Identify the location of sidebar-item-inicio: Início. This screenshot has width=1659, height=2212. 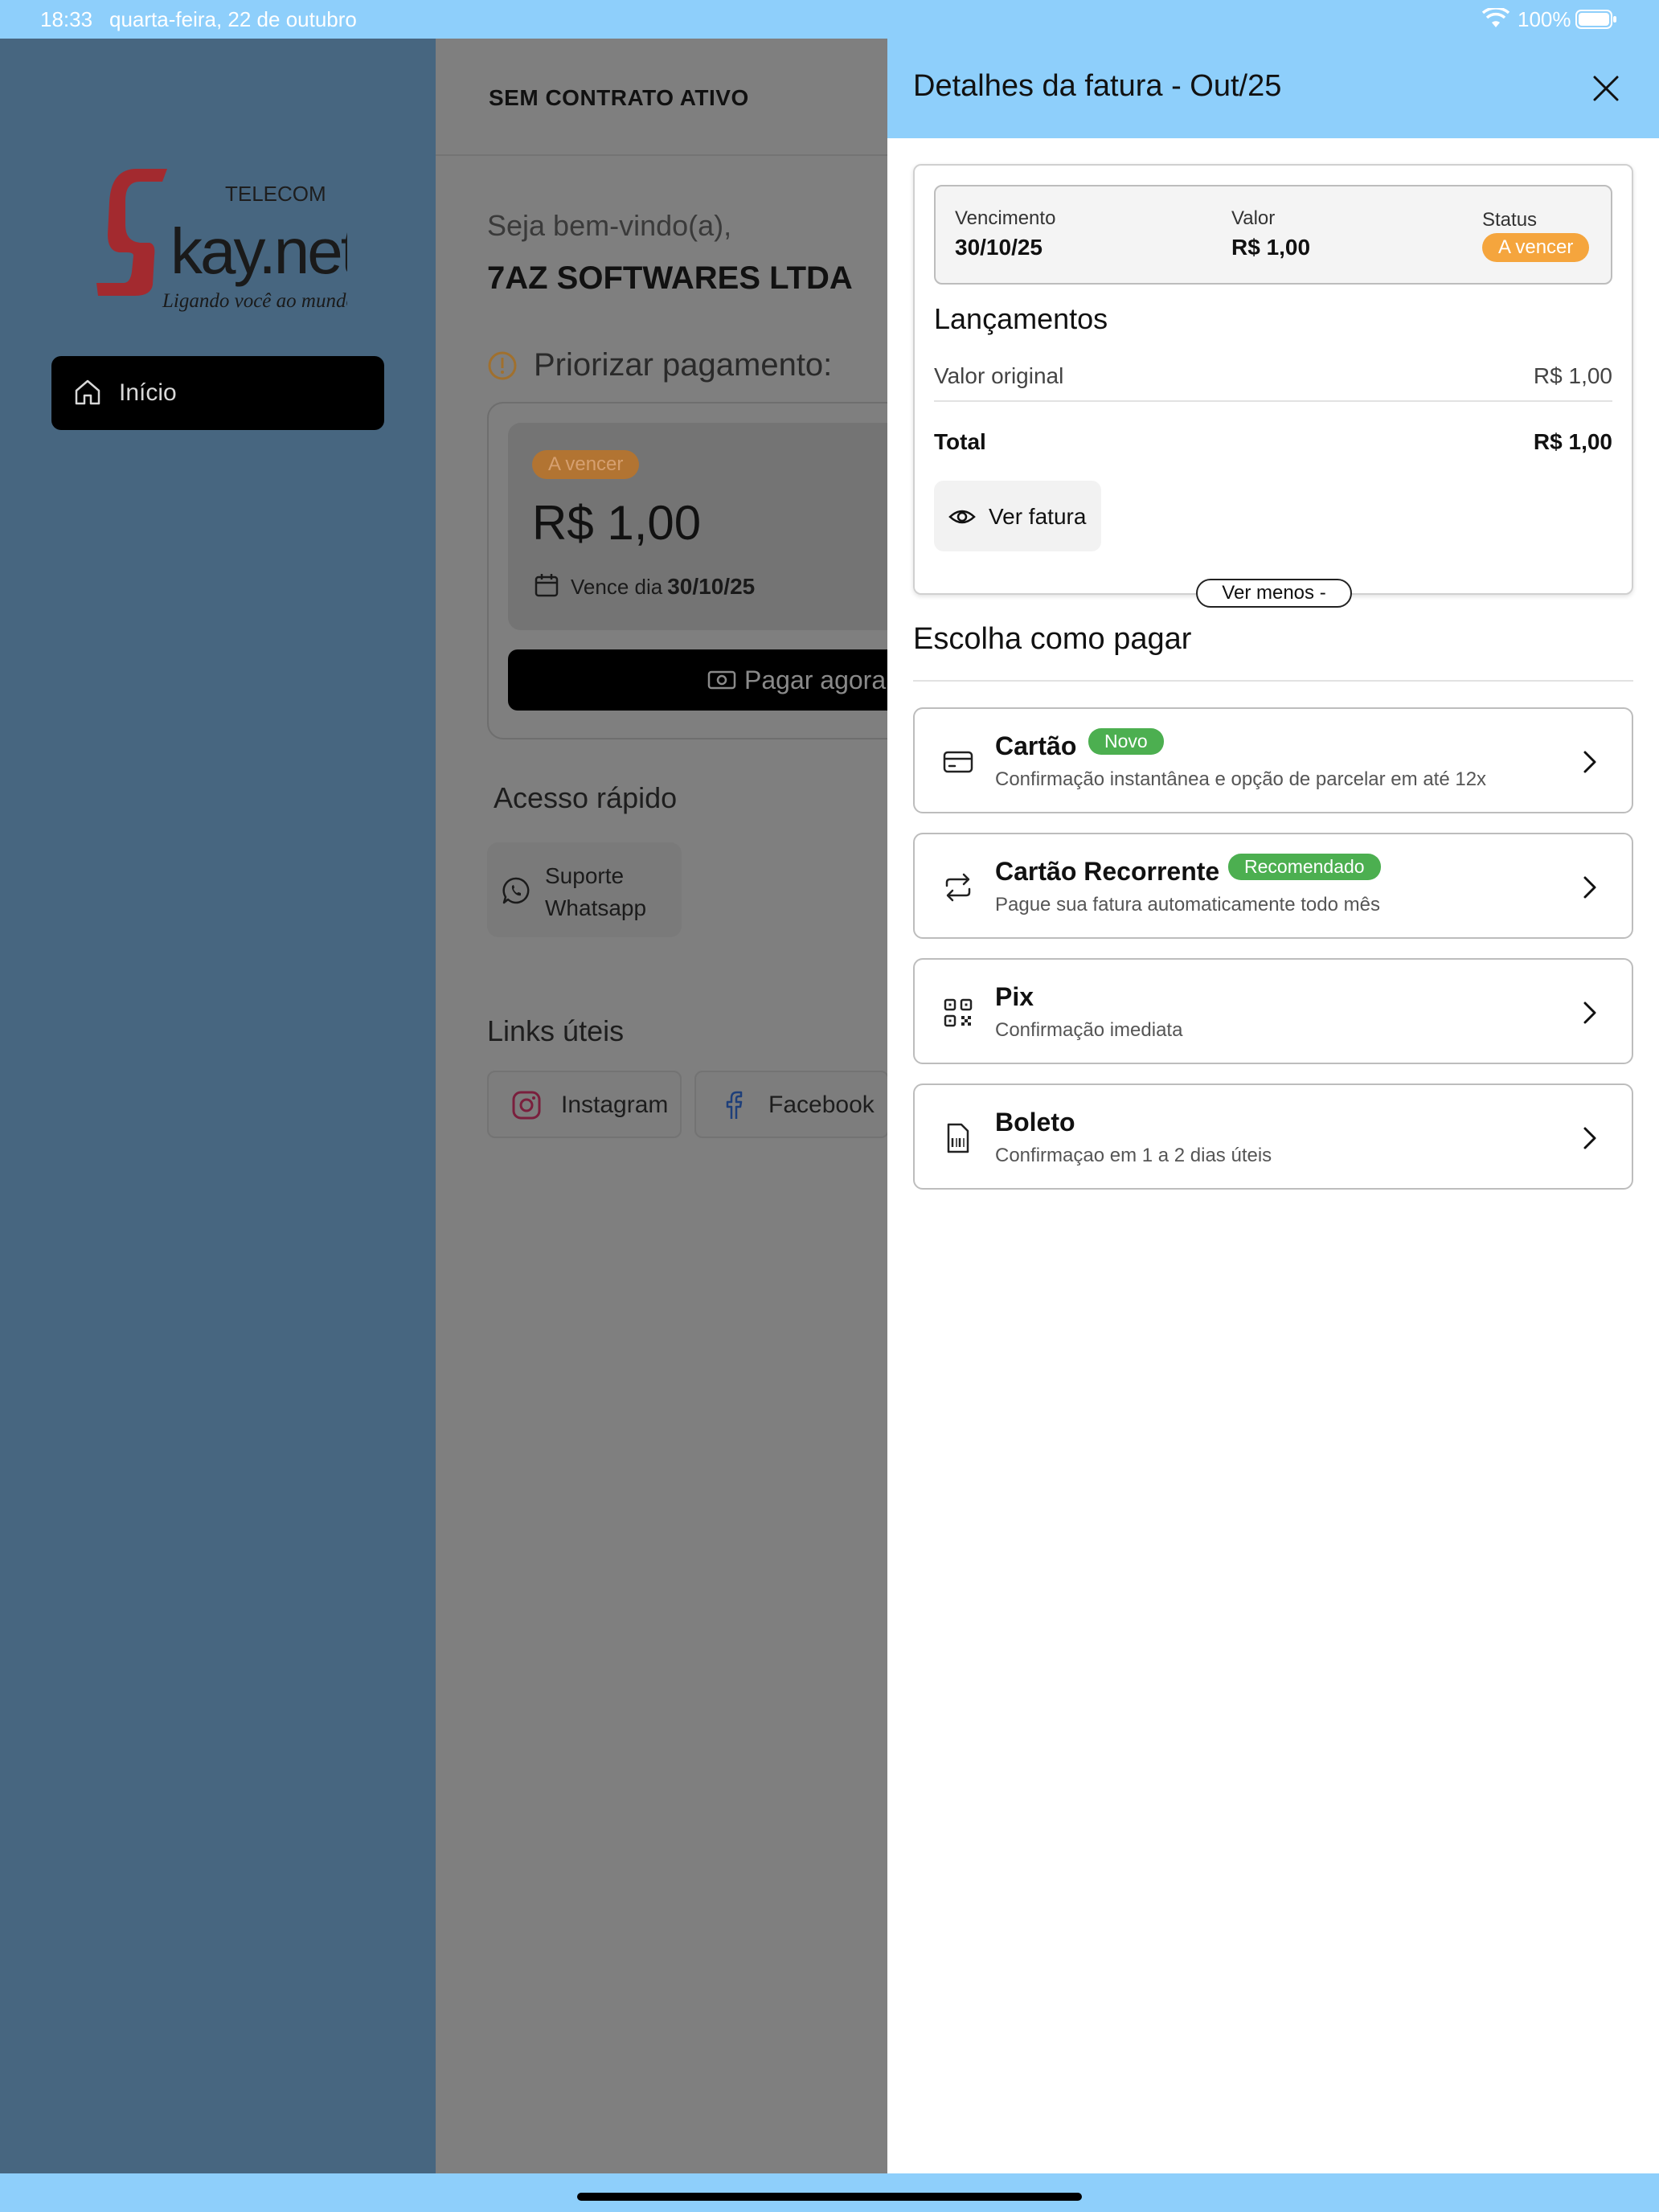
(217, 393).